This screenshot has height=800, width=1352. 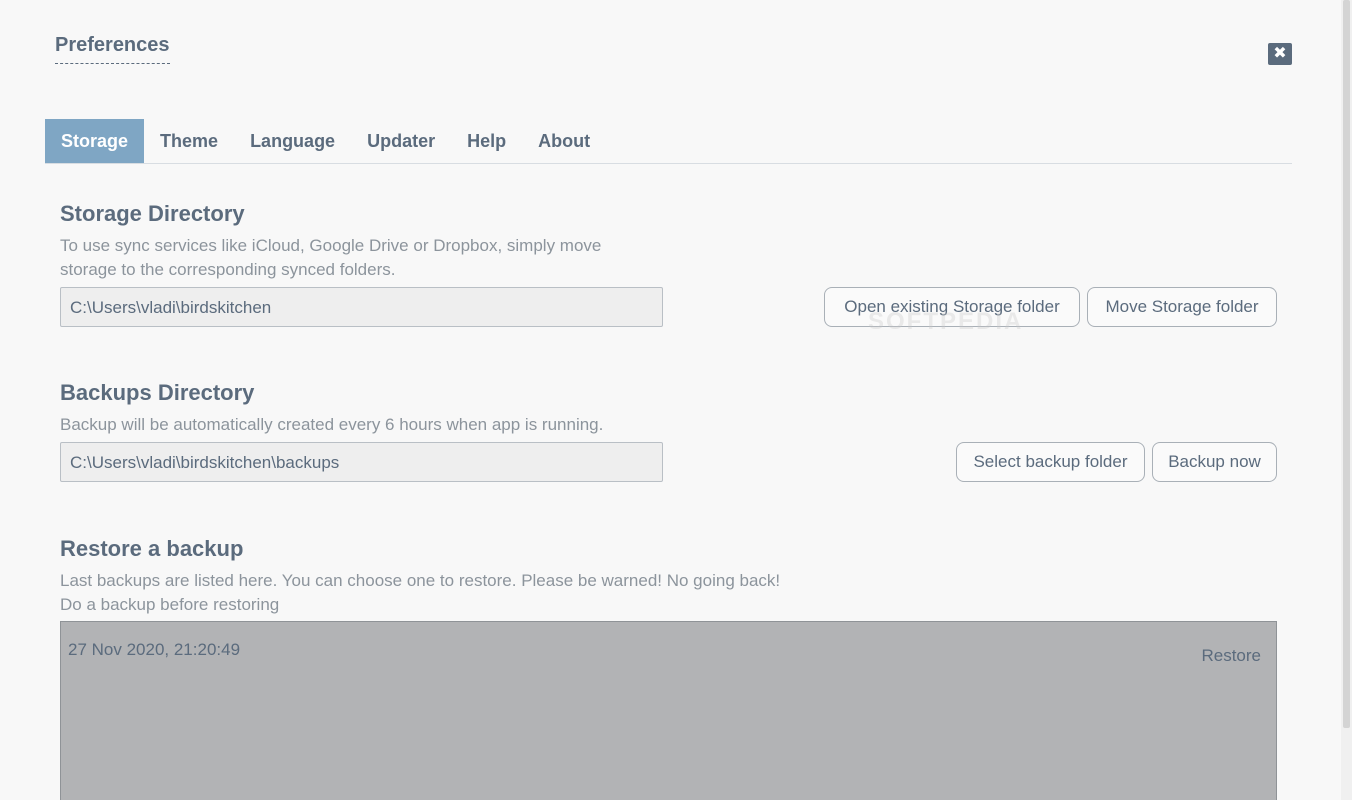 What do you see at coordinates (401, 141) in the screenshot?
I see `tab-updater: Updater` at bounding box center [401, 141].